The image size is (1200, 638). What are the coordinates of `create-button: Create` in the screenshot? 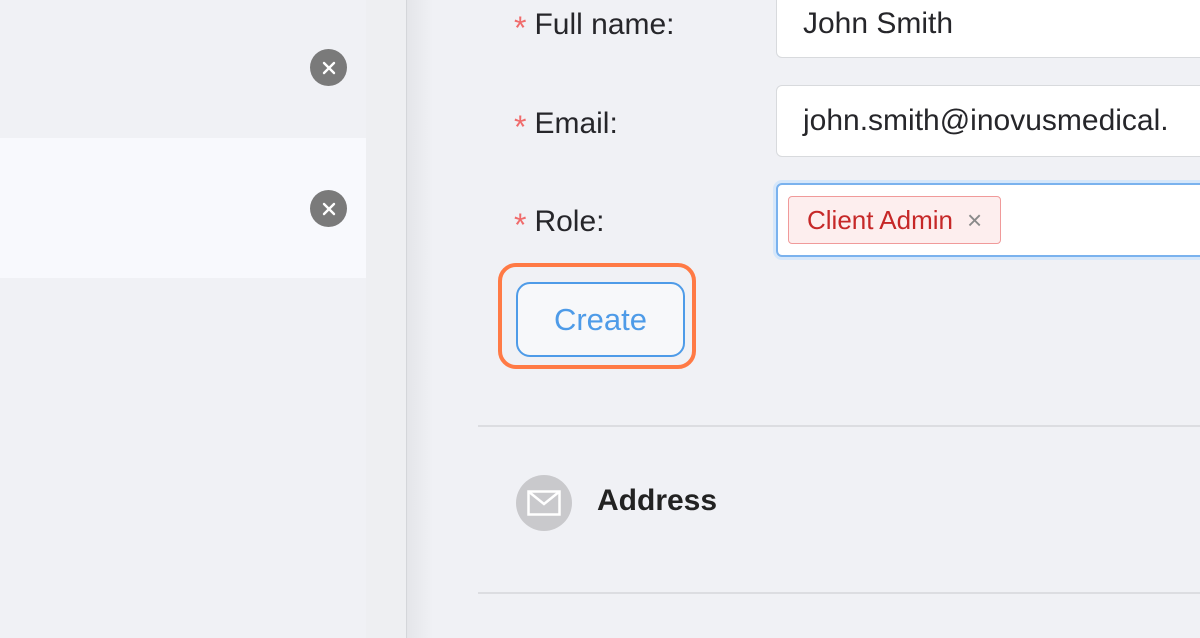 It's located at (600, 319).